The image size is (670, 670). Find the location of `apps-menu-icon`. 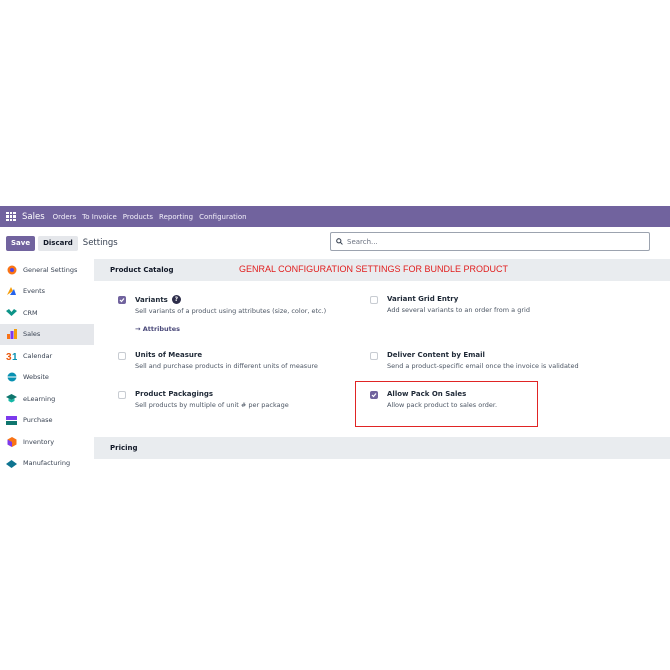

apps-menu-icon is located at coordinates (11, 216).